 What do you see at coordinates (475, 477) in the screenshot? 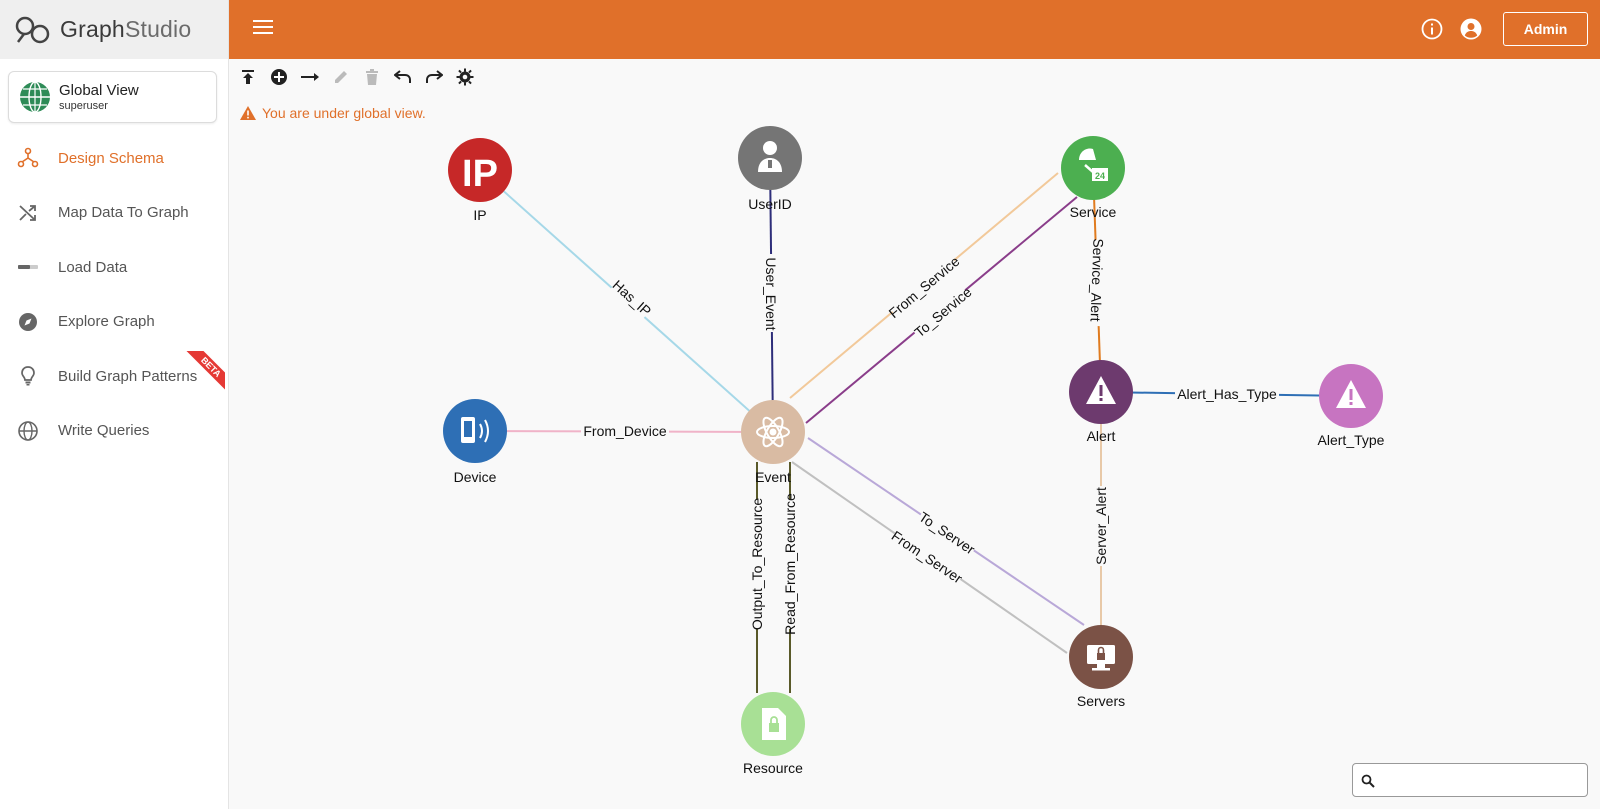
I see `svg-text: Device` at bounding box center [475, 477].